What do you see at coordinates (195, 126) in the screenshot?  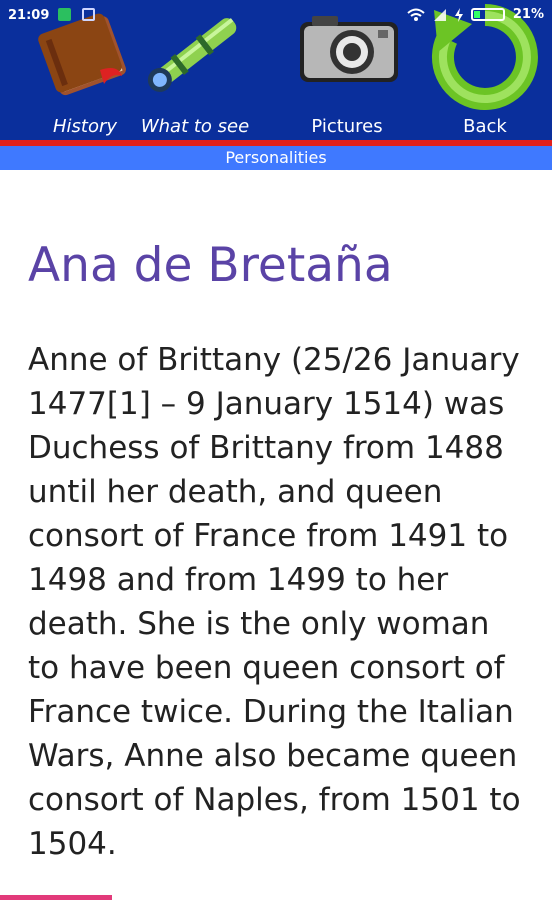 I see `nav-what-to-see-label: What to see` at bounding box center [195, 126].